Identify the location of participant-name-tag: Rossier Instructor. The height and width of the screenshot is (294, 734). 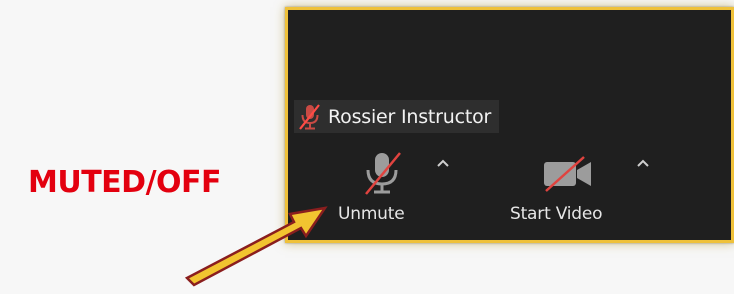
(397, 116).